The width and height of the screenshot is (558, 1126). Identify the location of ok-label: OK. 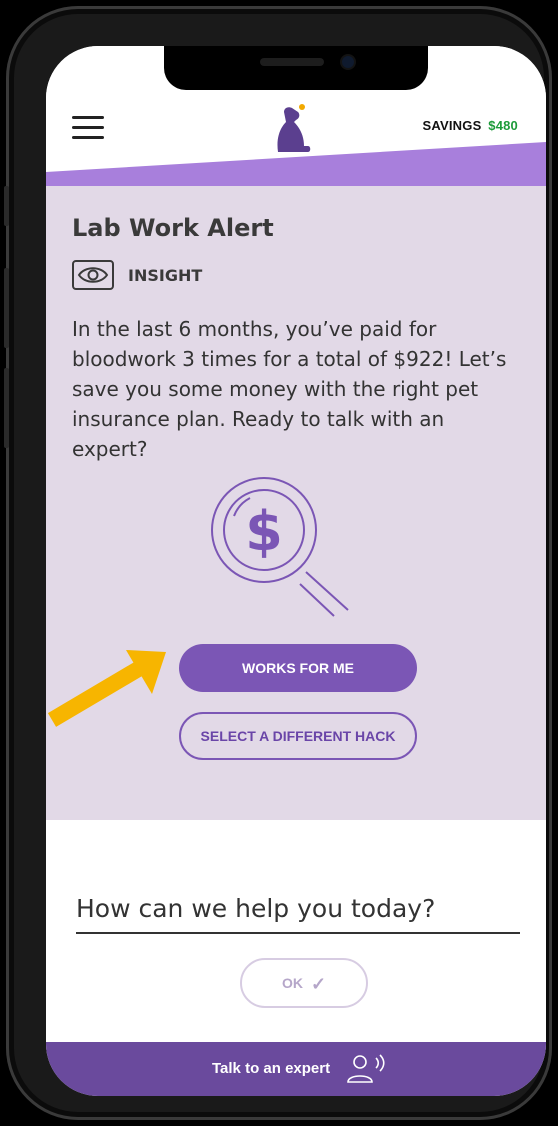
(292, 983).